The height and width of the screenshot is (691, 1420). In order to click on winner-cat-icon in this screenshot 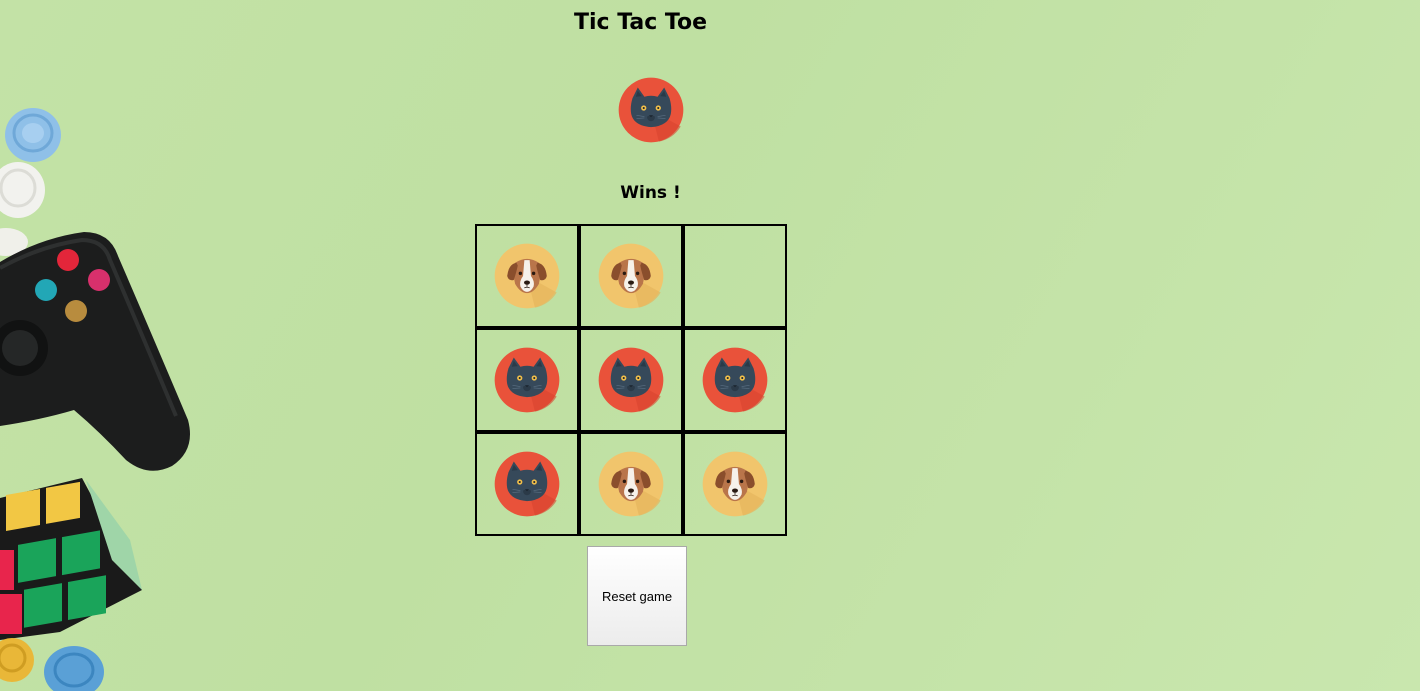, I will do `click(651, 110)`.